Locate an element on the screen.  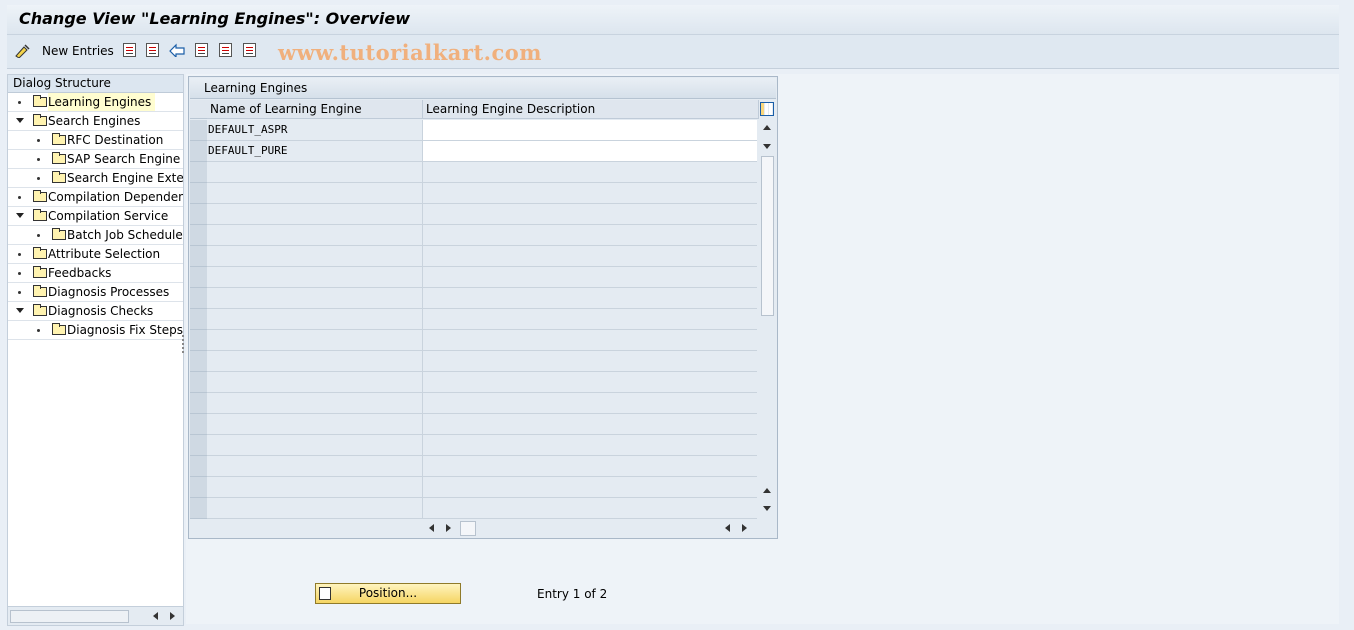
scroll-up-icon is located at coordinates (767, 127).